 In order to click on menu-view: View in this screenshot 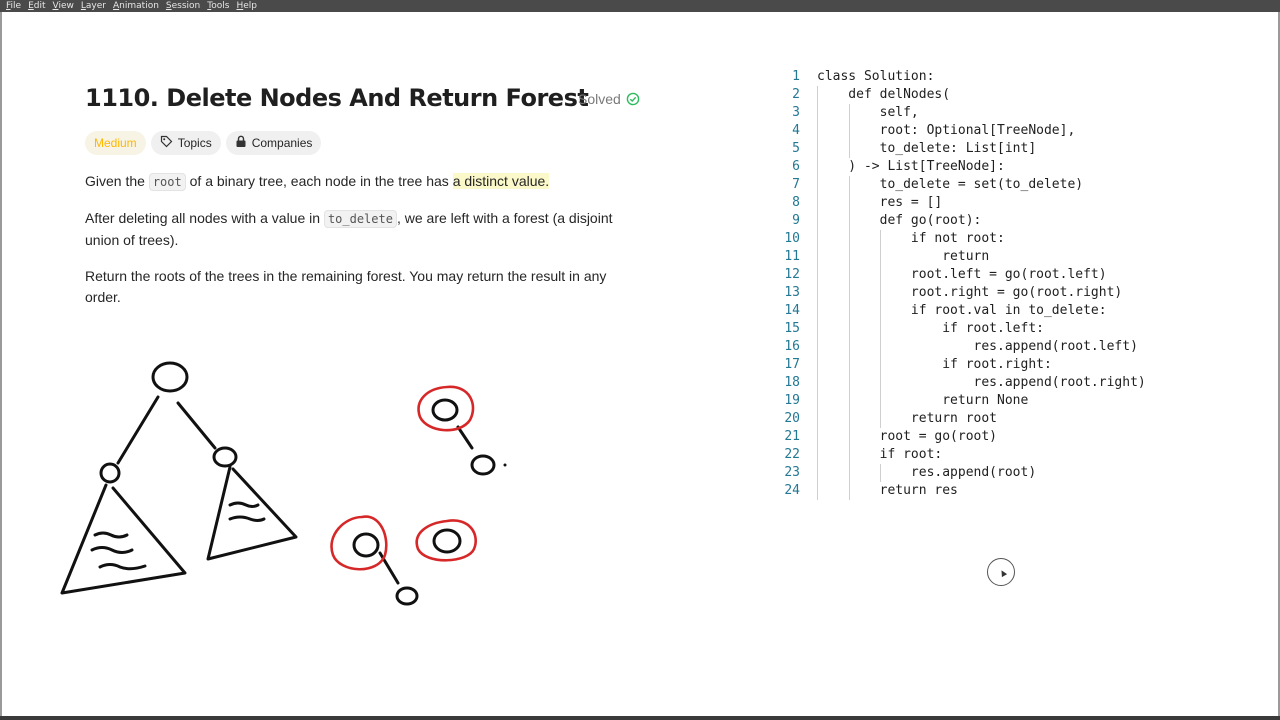, I will do `click(63, 6)`.